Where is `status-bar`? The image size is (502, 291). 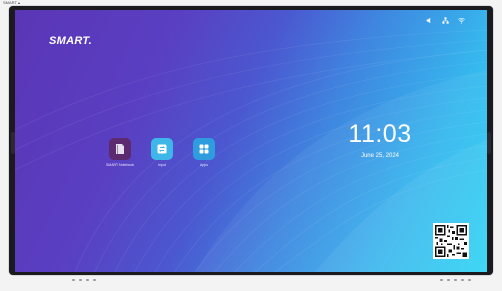 status-bar is located at coordinates (445, 20).